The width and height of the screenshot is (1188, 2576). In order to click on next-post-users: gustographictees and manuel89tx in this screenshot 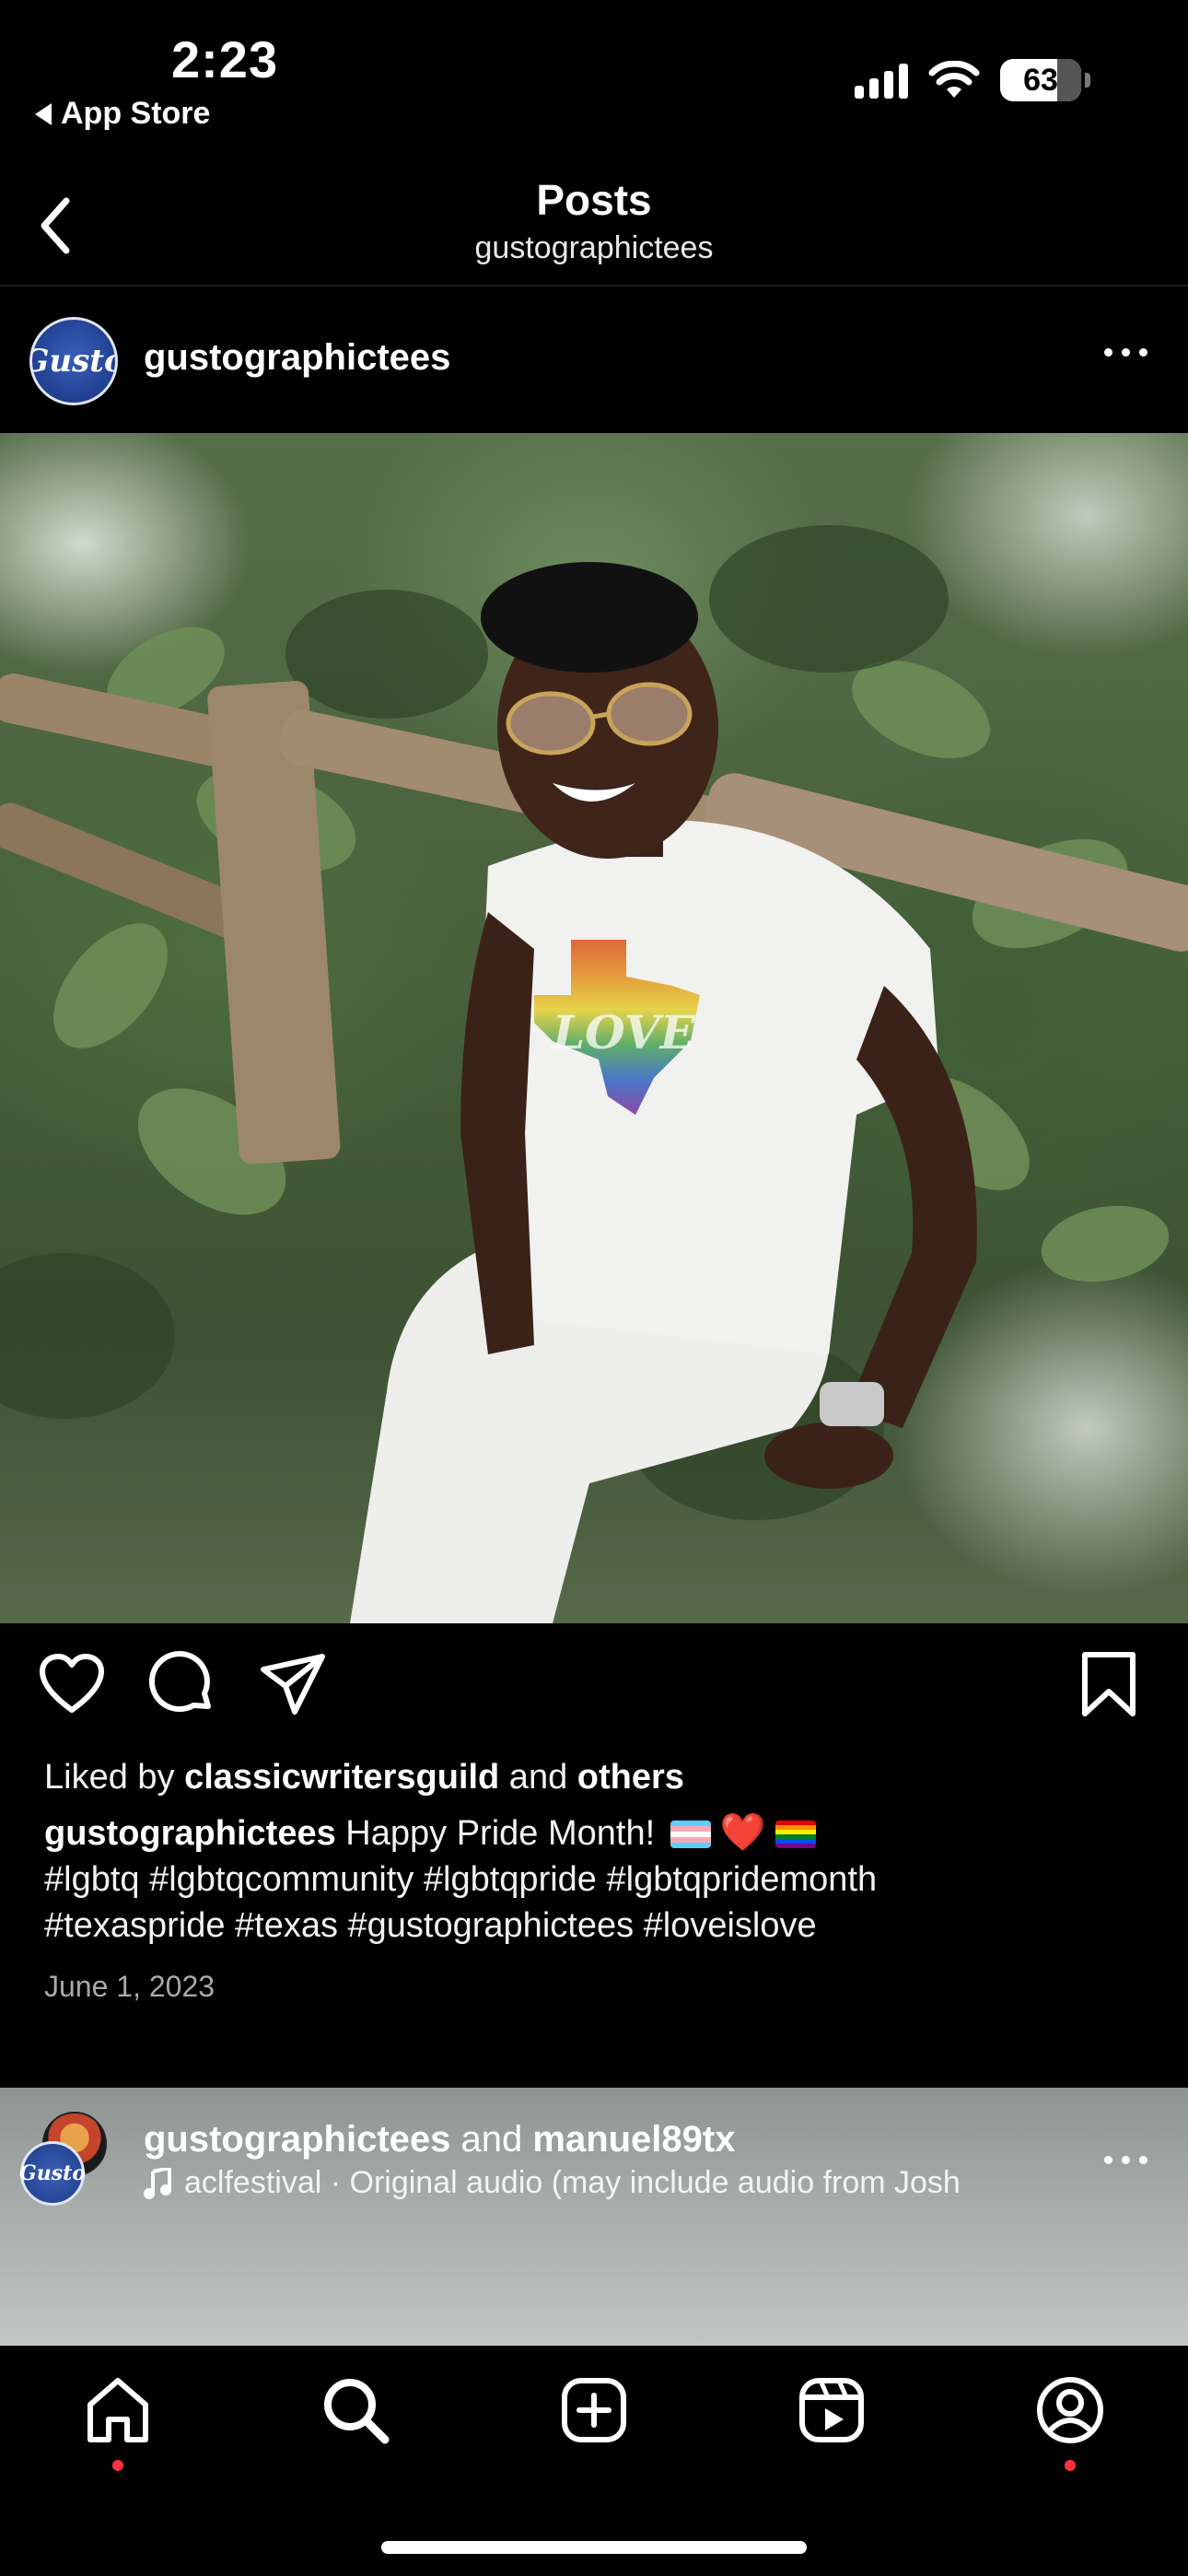, I will do `click(439, 2139)`.